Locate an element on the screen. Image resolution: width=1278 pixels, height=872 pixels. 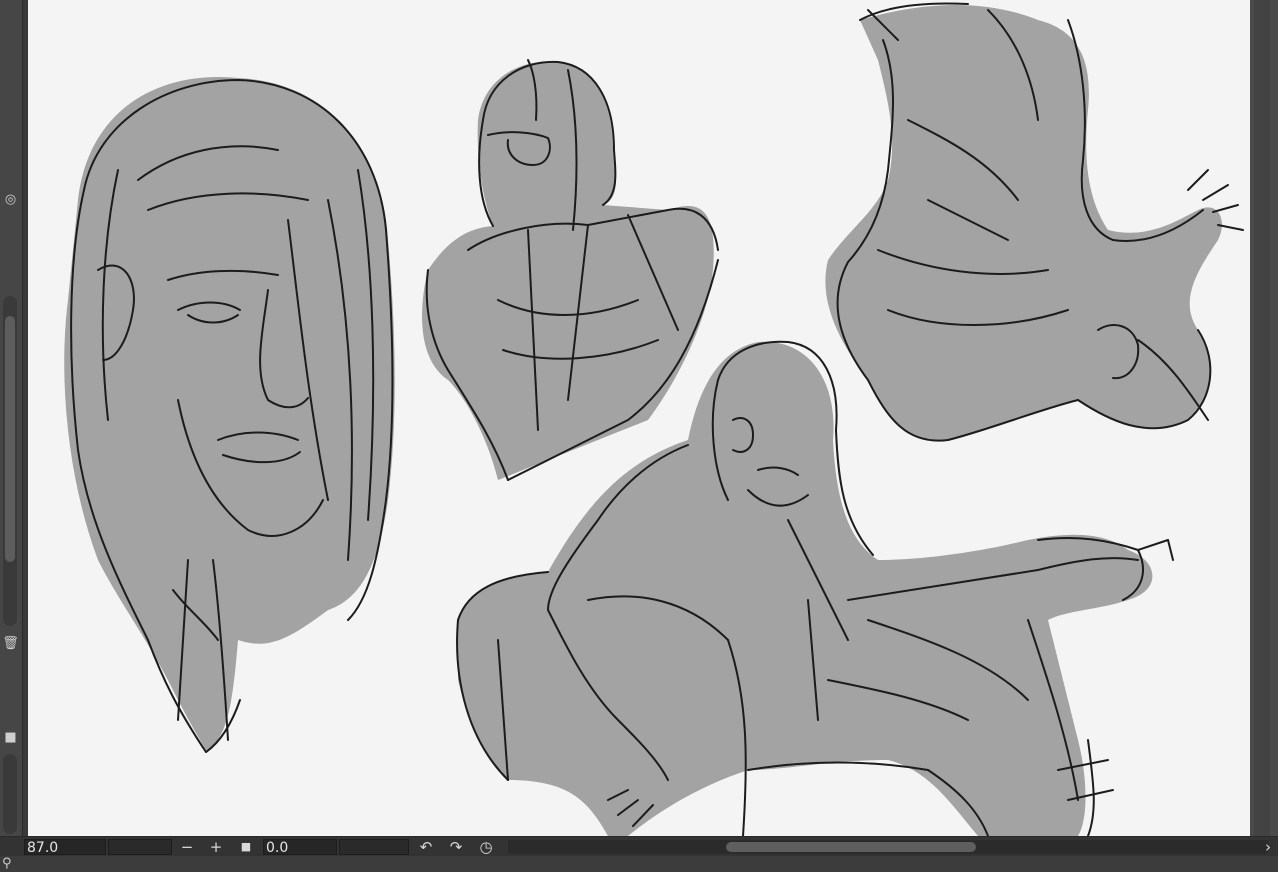
scroll-right-button: › is located at coordinates (1268, 847).